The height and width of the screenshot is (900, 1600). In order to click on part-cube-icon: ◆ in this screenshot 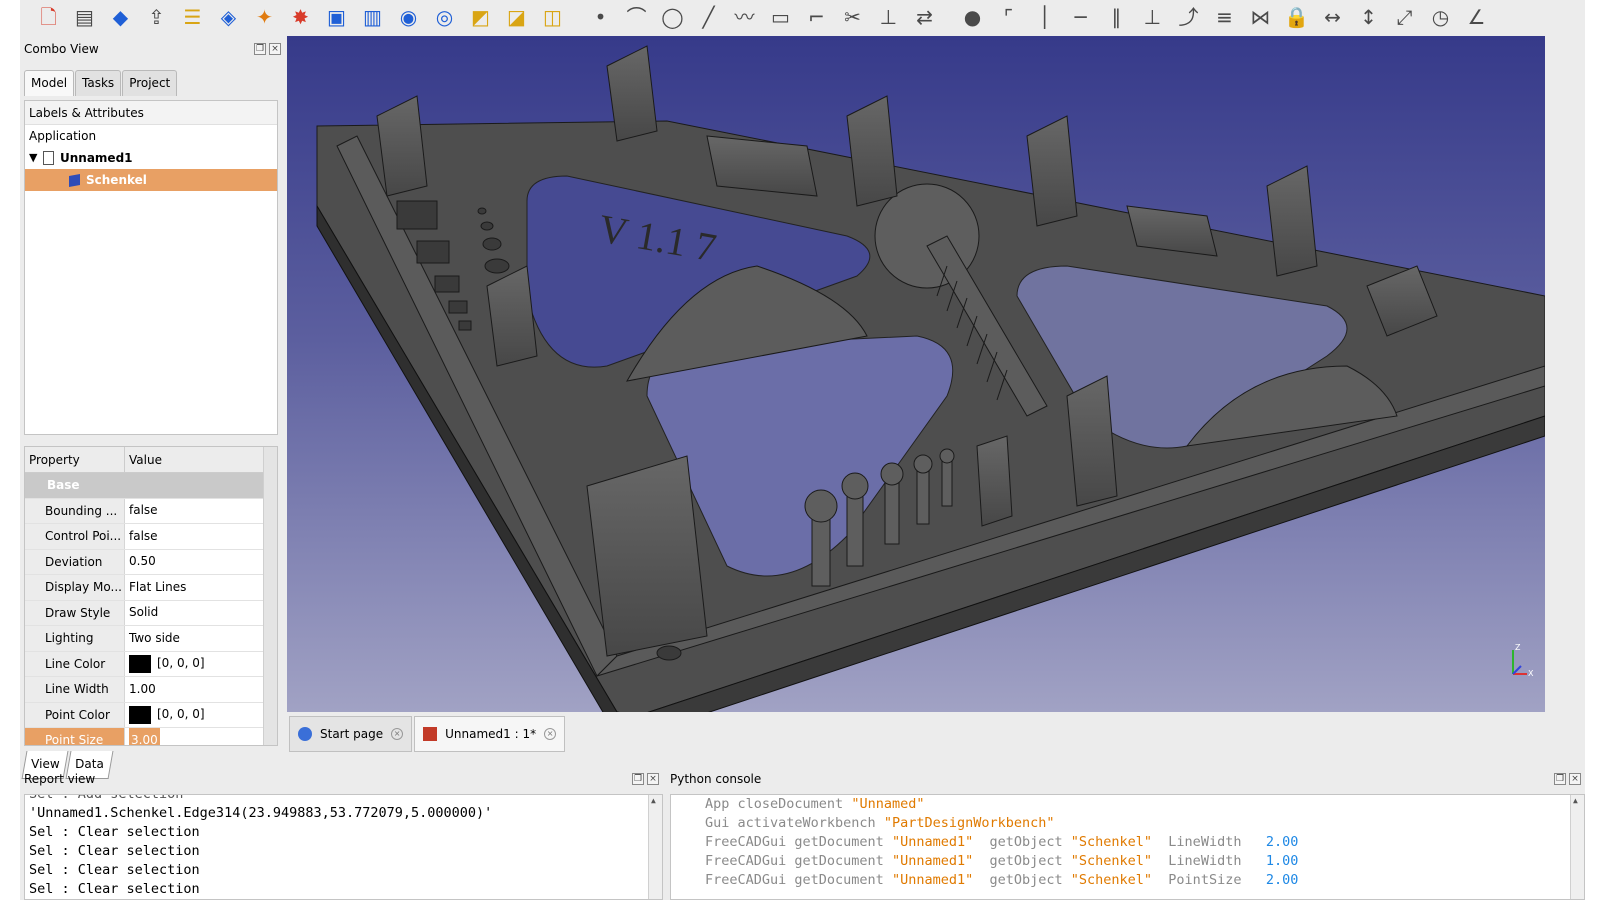, I will do `click(120, 17)`.